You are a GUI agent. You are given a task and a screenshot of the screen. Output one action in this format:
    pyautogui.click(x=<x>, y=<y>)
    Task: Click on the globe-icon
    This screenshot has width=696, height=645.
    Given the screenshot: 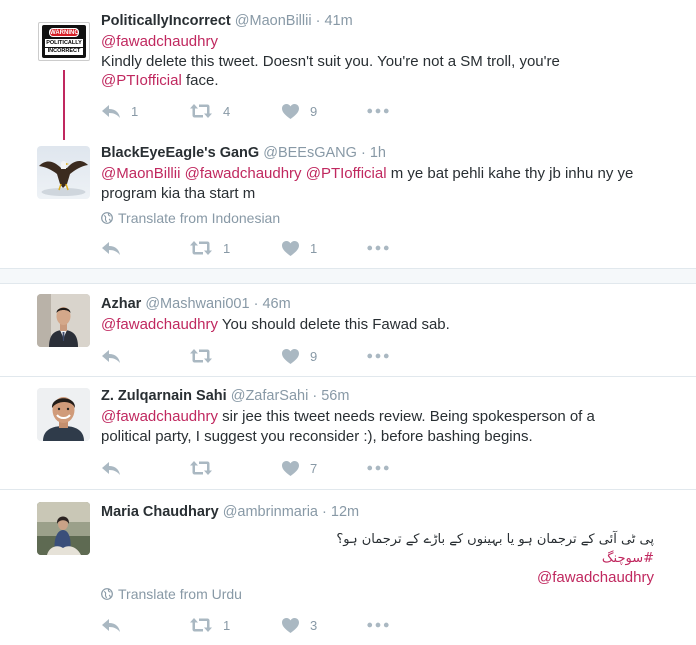 What is the action you would take?
    pyautogui.click(x=107, y=594)
    